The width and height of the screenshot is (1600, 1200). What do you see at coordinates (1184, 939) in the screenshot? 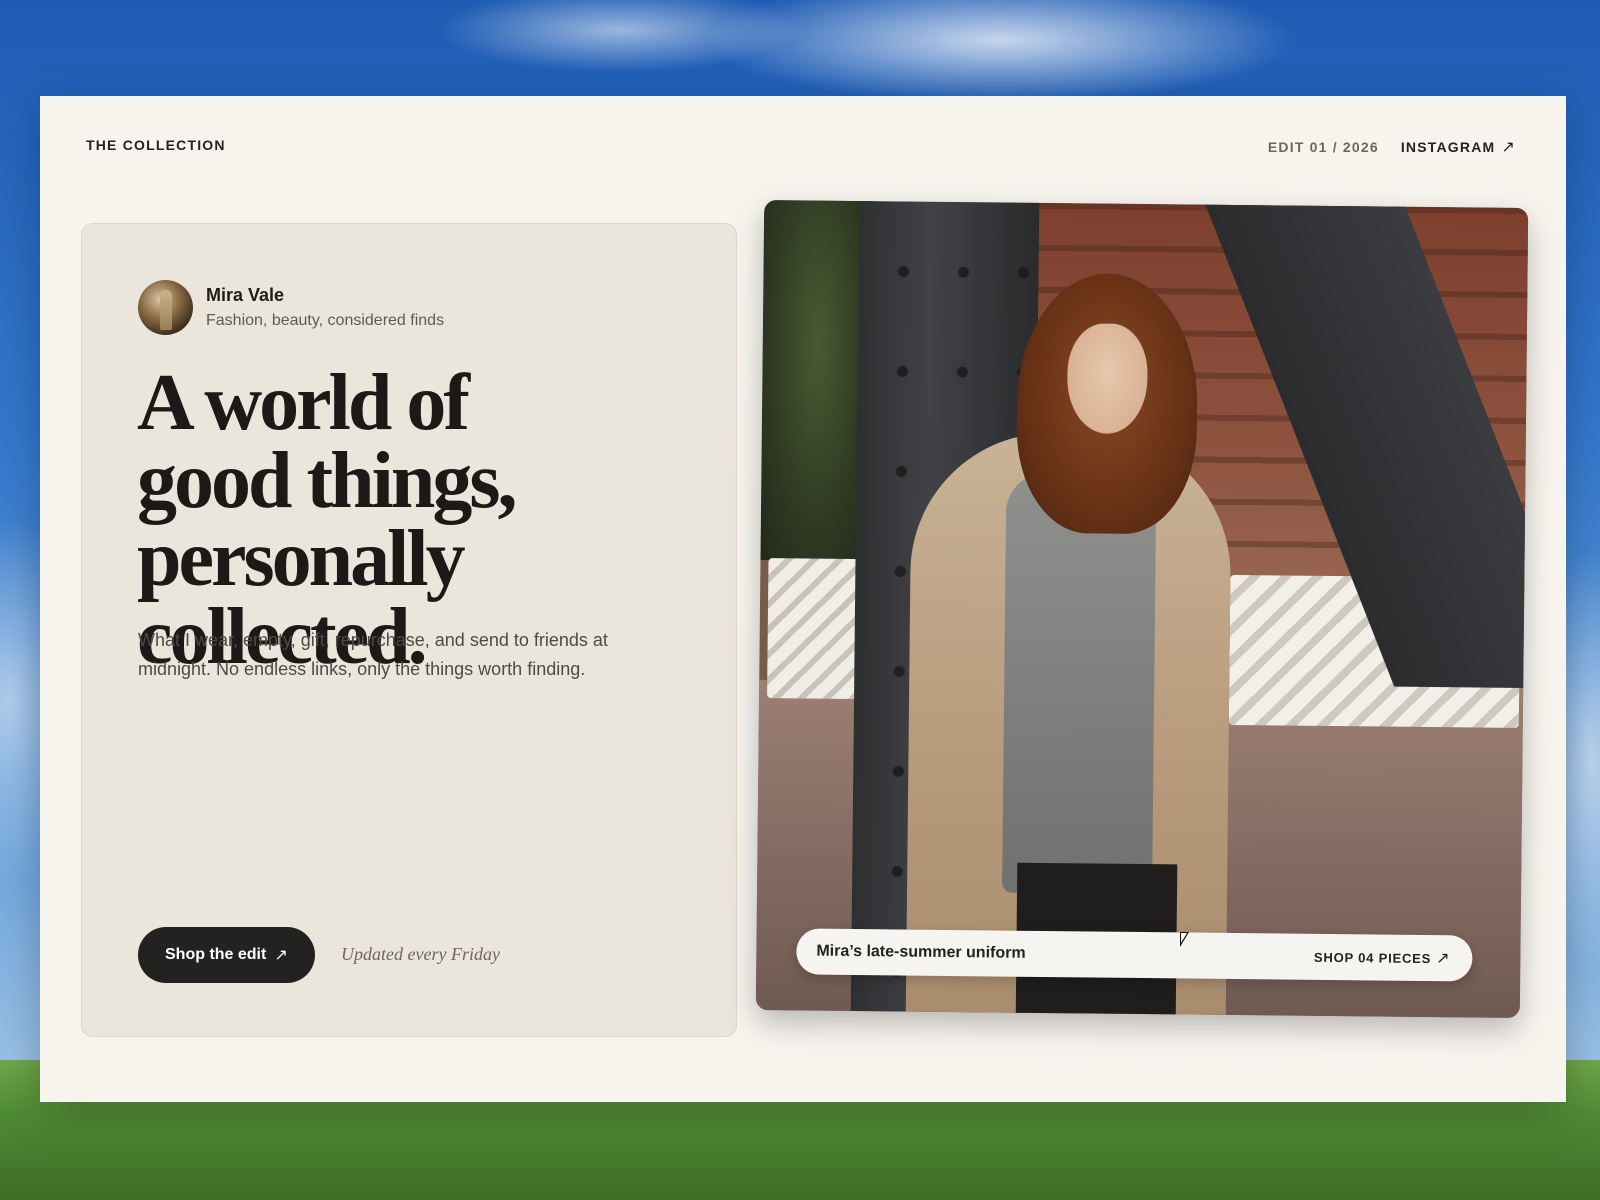
I see `mouse-pointer-icon` at bounding box center [1184, 939].